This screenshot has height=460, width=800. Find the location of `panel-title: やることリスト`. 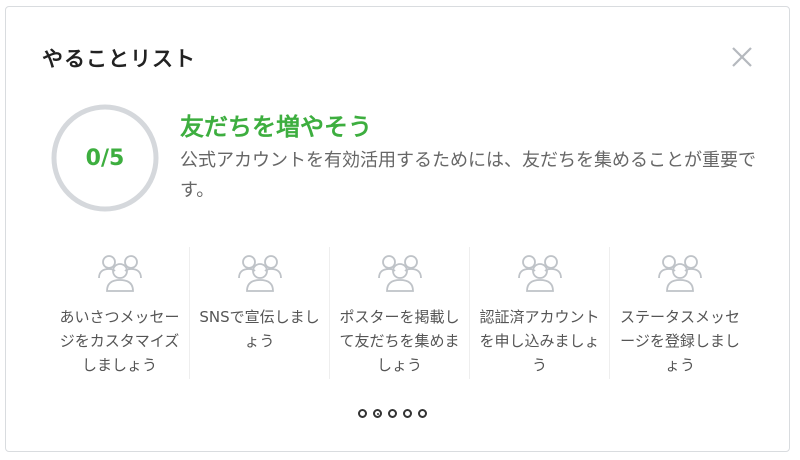

panel-title: やることリスト is located at coordinates (119, 59).